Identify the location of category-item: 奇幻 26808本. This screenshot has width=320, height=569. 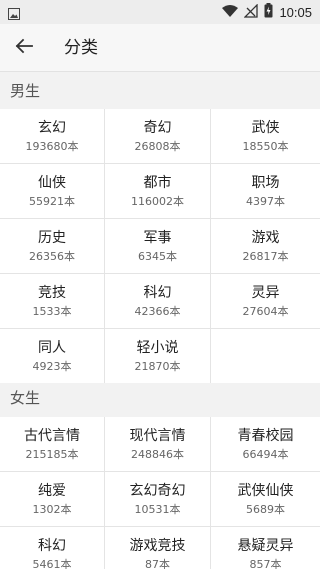
(158, 136).